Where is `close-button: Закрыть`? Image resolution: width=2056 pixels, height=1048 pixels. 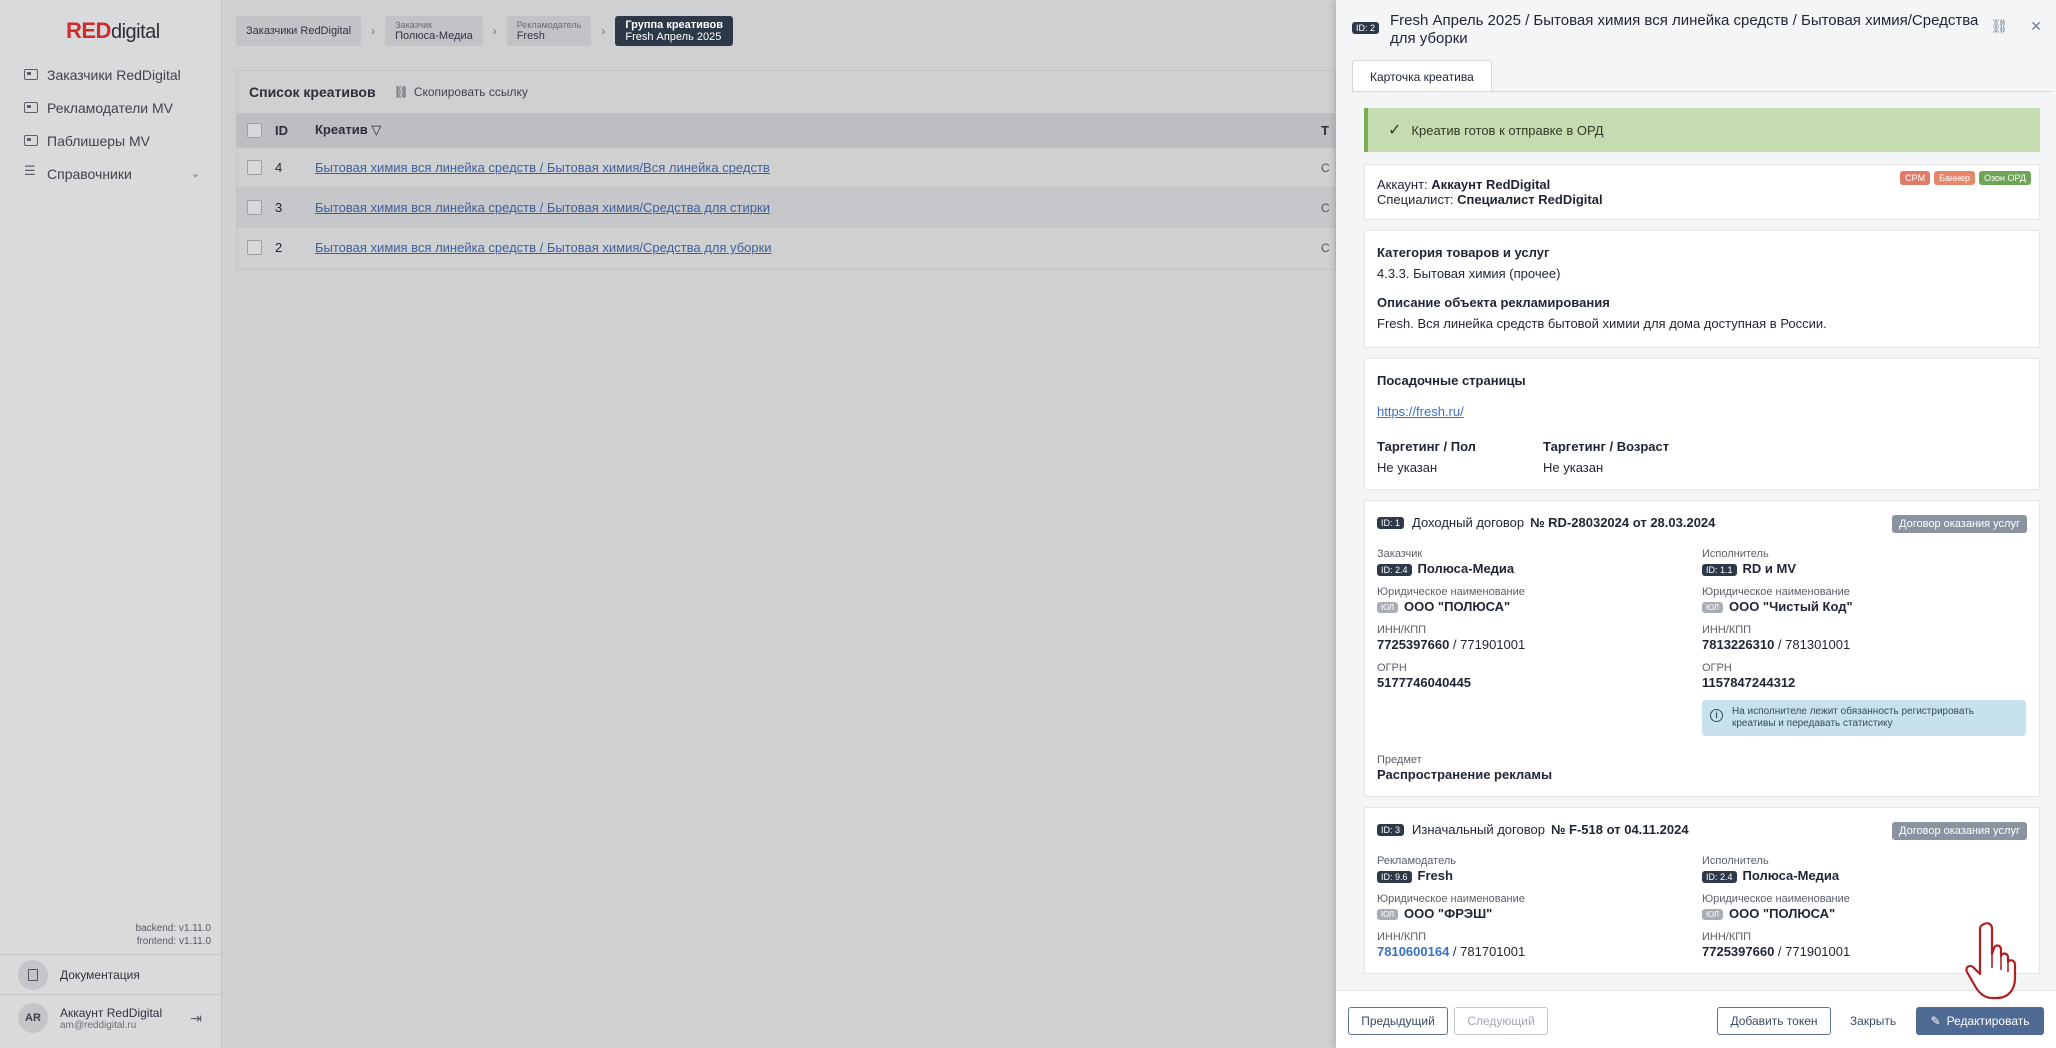
close-button: Закрыть is located at coordinates (1873, 1021).